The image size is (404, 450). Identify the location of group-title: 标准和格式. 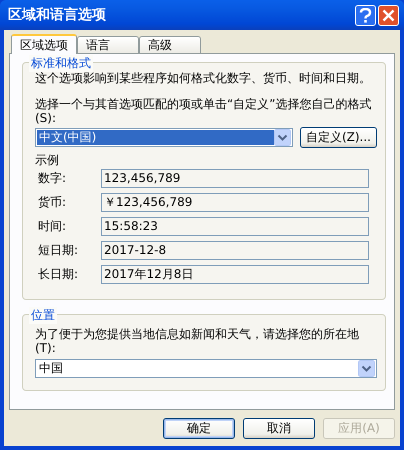
(61, 63).